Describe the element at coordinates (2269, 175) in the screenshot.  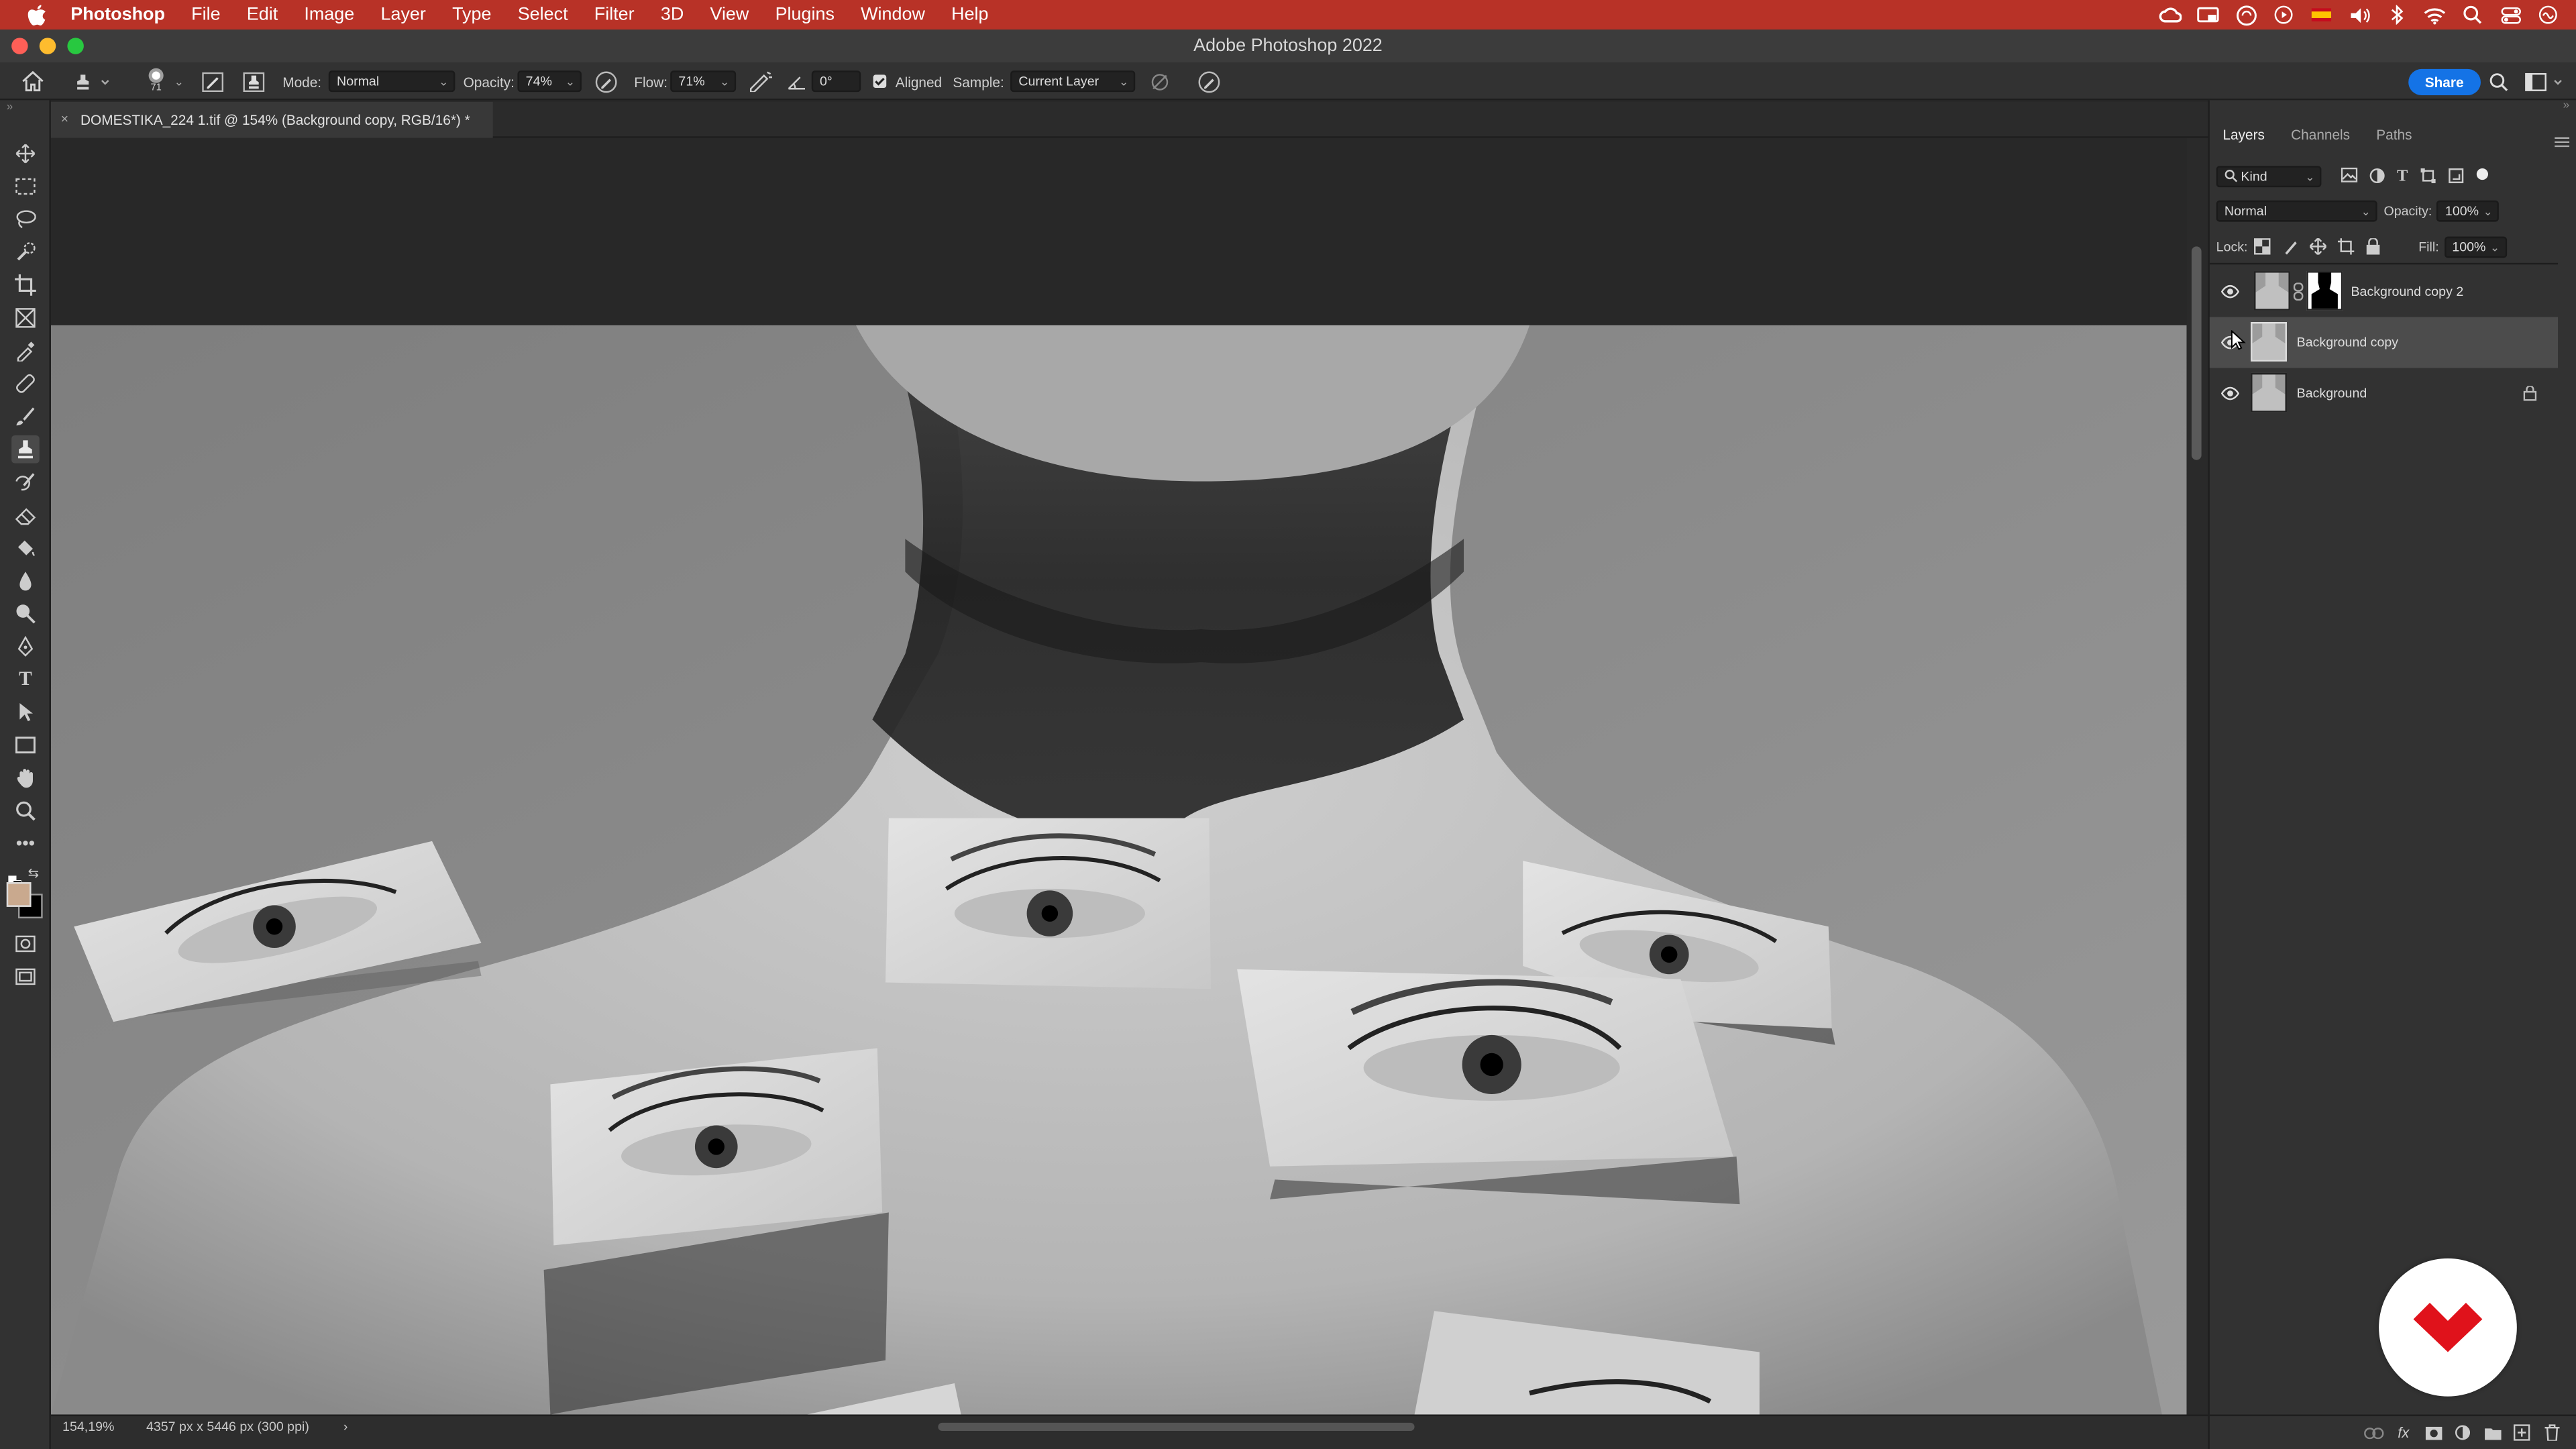
I see `filter-kind-select: Kind ⌄` at that location.